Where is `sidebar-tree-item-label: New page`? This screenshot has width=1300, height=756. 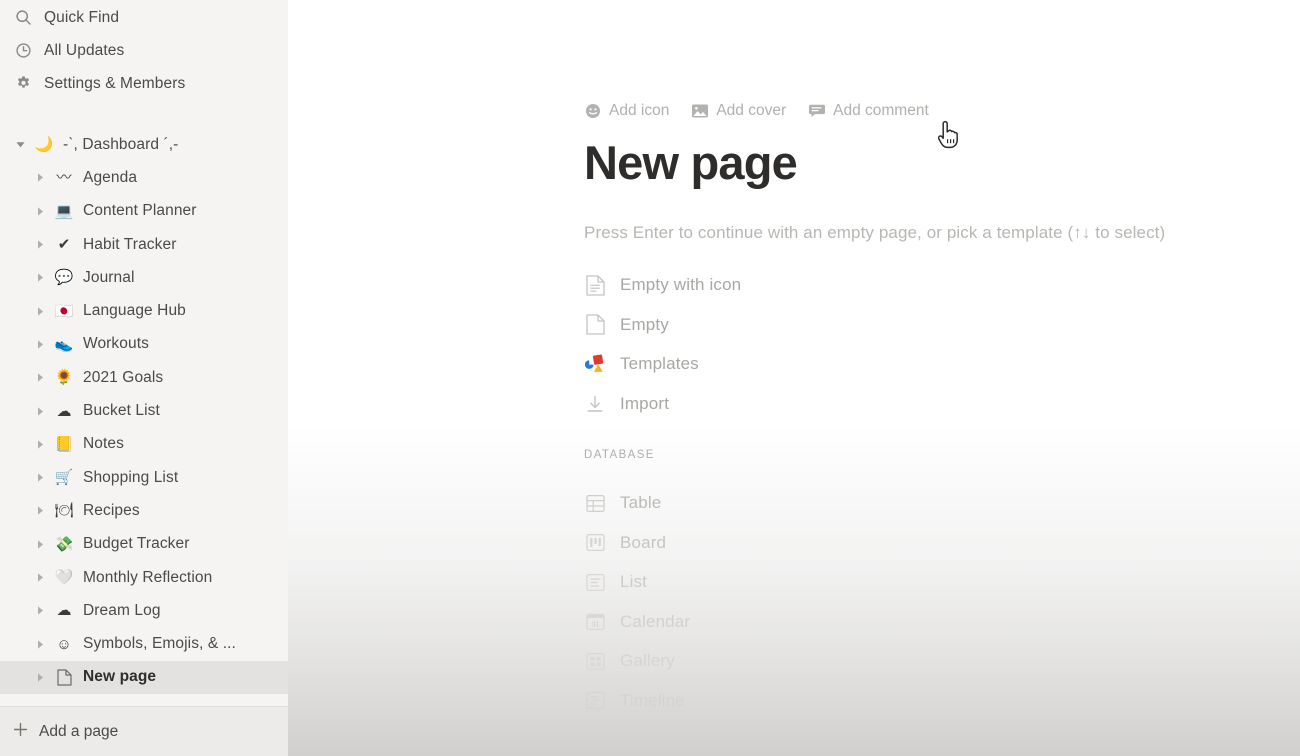 sidebar-tree-item-label: New page is located at coordinates (120, 677).